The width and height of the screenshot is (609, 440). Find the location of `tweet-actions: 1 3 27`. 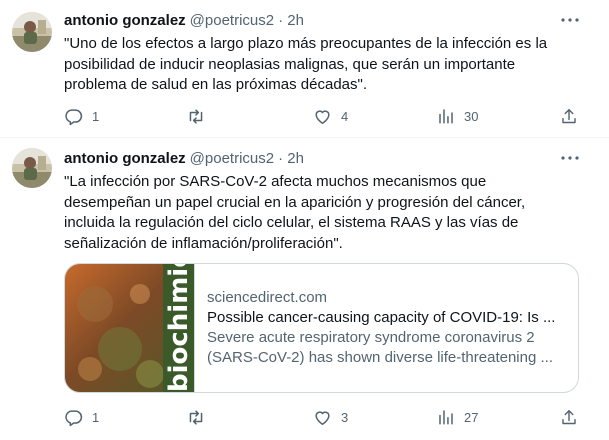

tweet-actions: 1 3 27 is located at coordinates (324, 417).